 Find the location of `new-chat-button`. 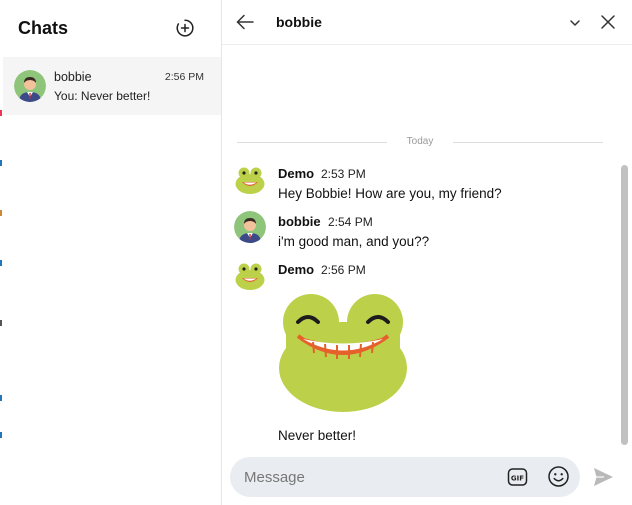

new-chat-button is located at coordinates (185, 28).